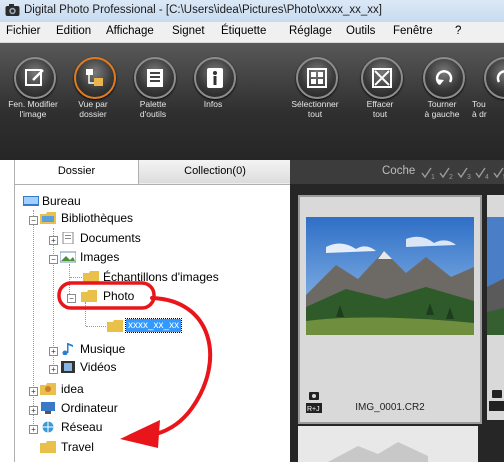 The width and height of the screenshot is (504, 462). What do you see at coordinates (479, 109) in the screenshot?
I see `toolbar-label: Tou à dr` at bounding box center [479, 109].